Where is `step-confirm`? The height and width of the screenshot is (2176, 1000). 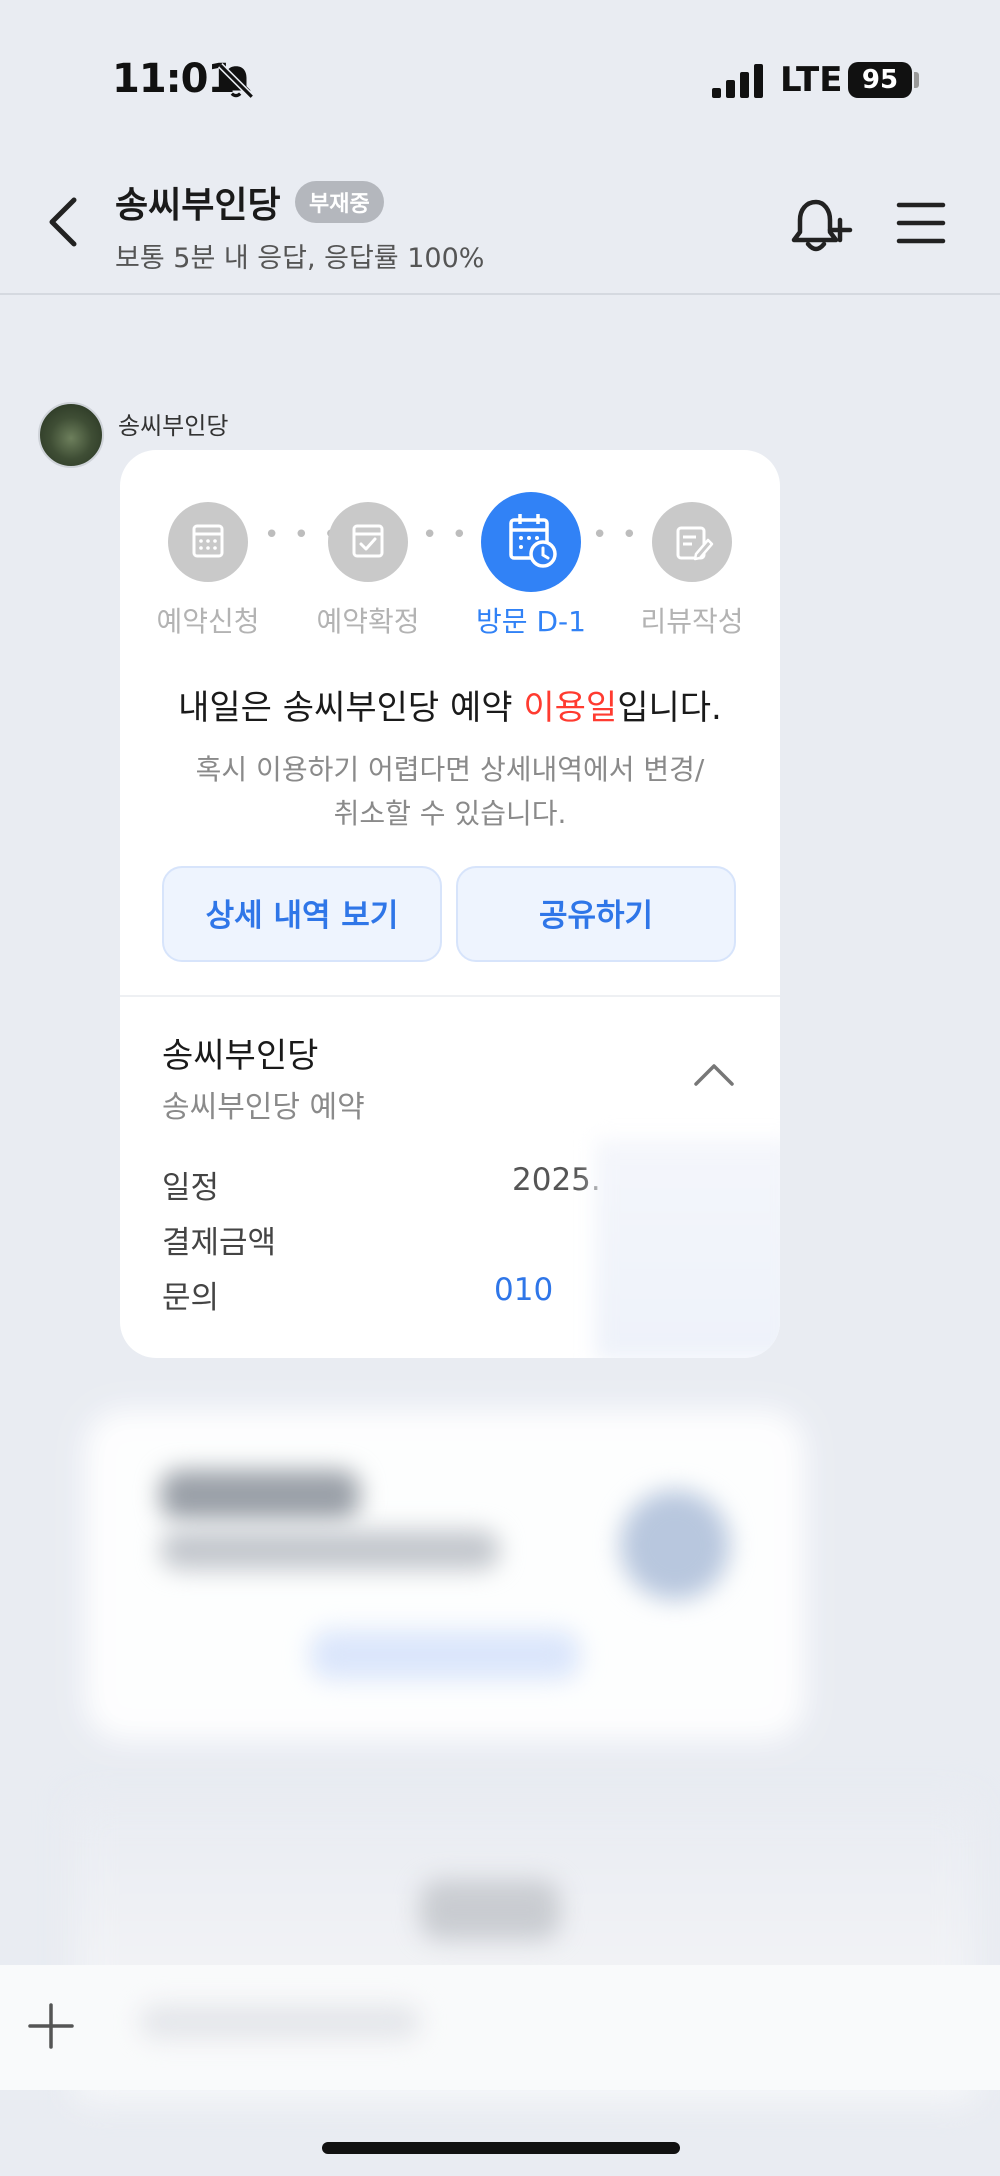
step-confirm is located at coordinates (368, 542).